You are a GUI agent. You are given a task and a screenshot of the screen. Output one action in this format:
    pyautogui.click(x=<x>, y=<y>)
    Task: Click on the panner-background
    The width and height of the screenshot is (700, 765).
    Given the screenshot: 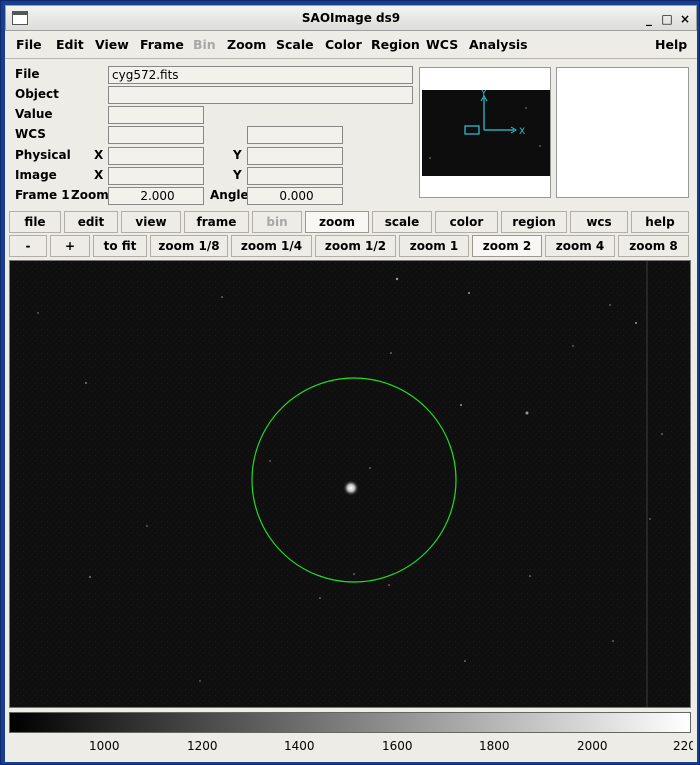 What is the action you would take?
    pyautogui.click(x=486, y=133)
    